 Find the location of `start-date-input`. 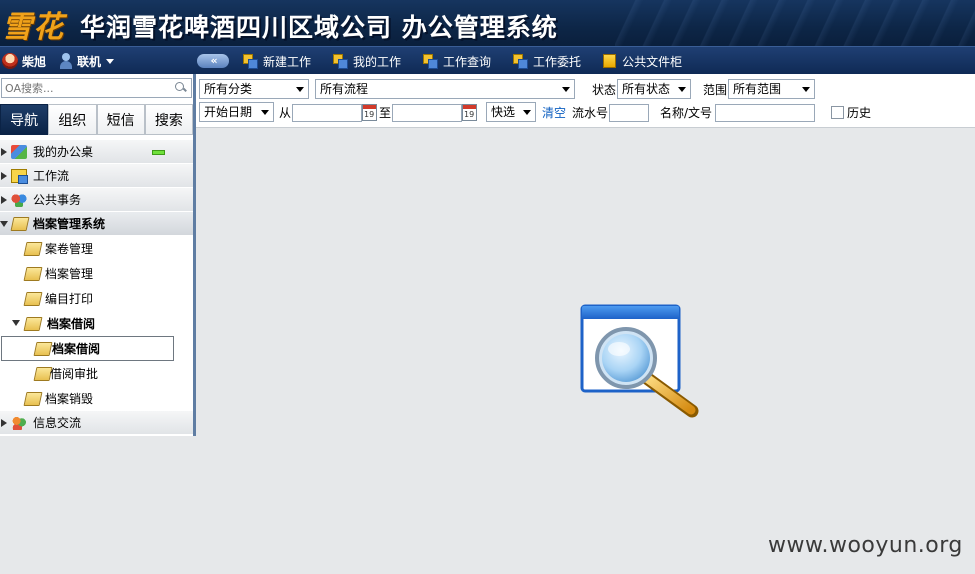

start-date-input is located at coordinates (327, 113).